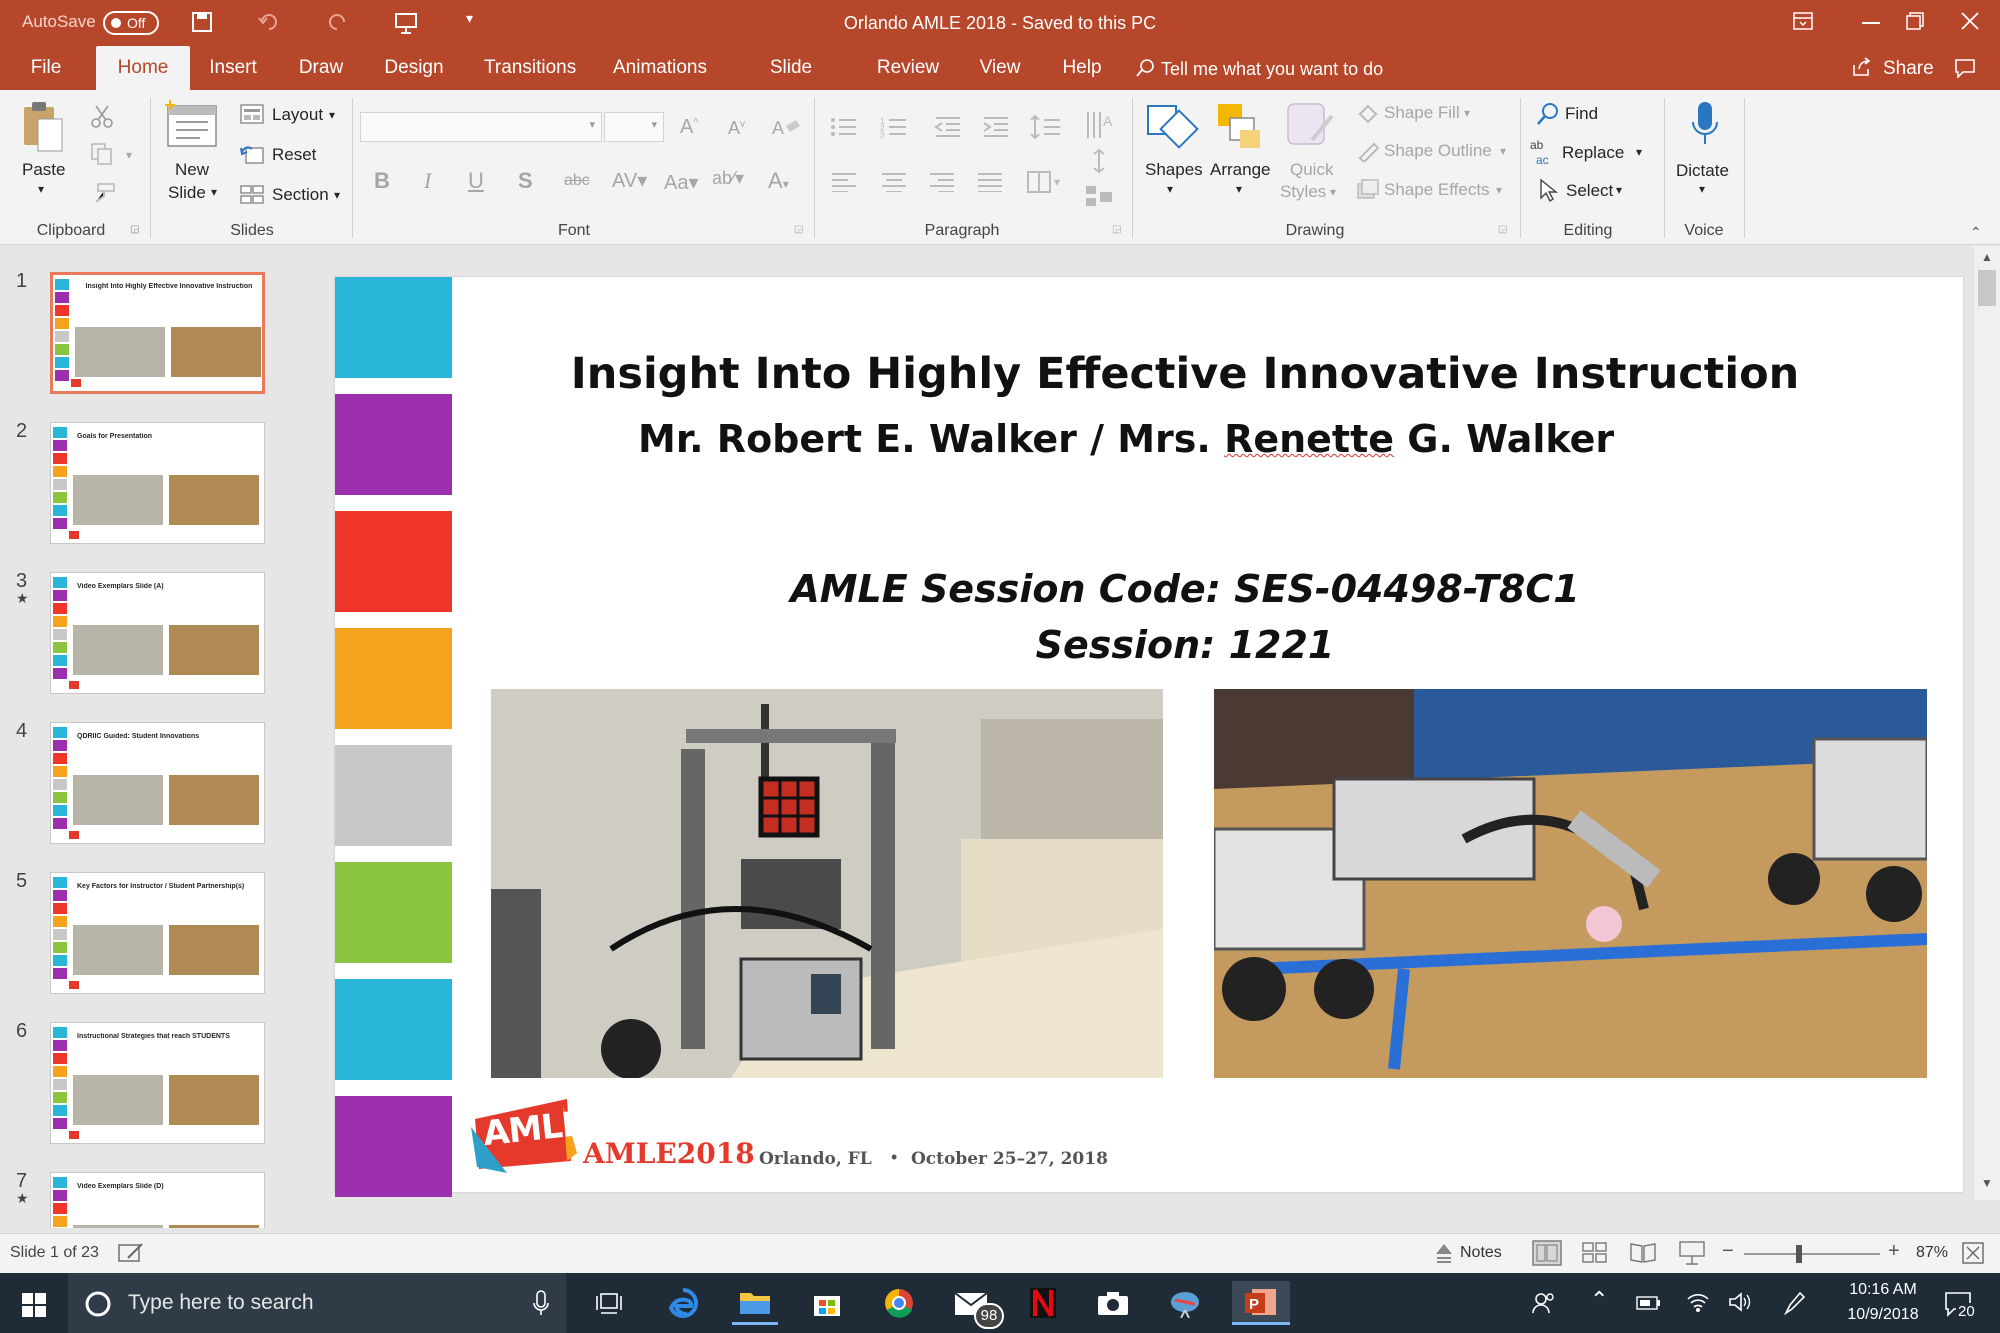 The image size is (2000, 1333). Describe the element at coordinates (755, 1303) in the screenshot. I see `file-explorer-icon` at that location.